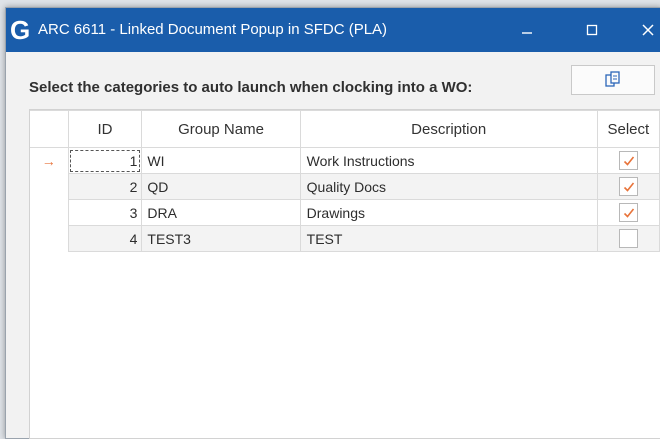 The width and height of the screenshot is (660, 439). I want to click on column-header-description: Description, so click(448, 129).